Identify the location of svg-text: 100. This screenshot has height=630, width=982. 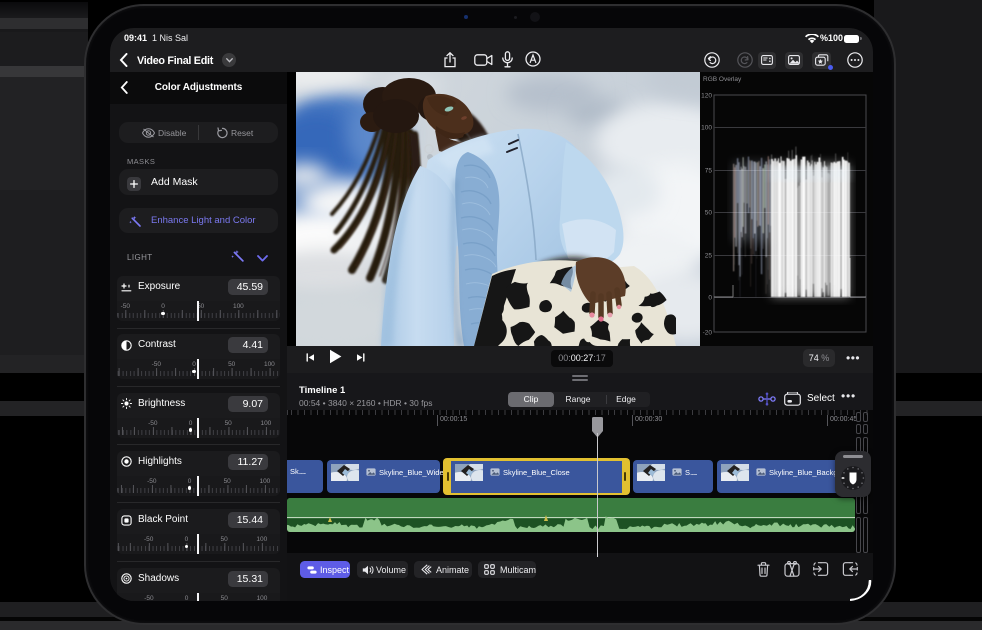
(706, 128).